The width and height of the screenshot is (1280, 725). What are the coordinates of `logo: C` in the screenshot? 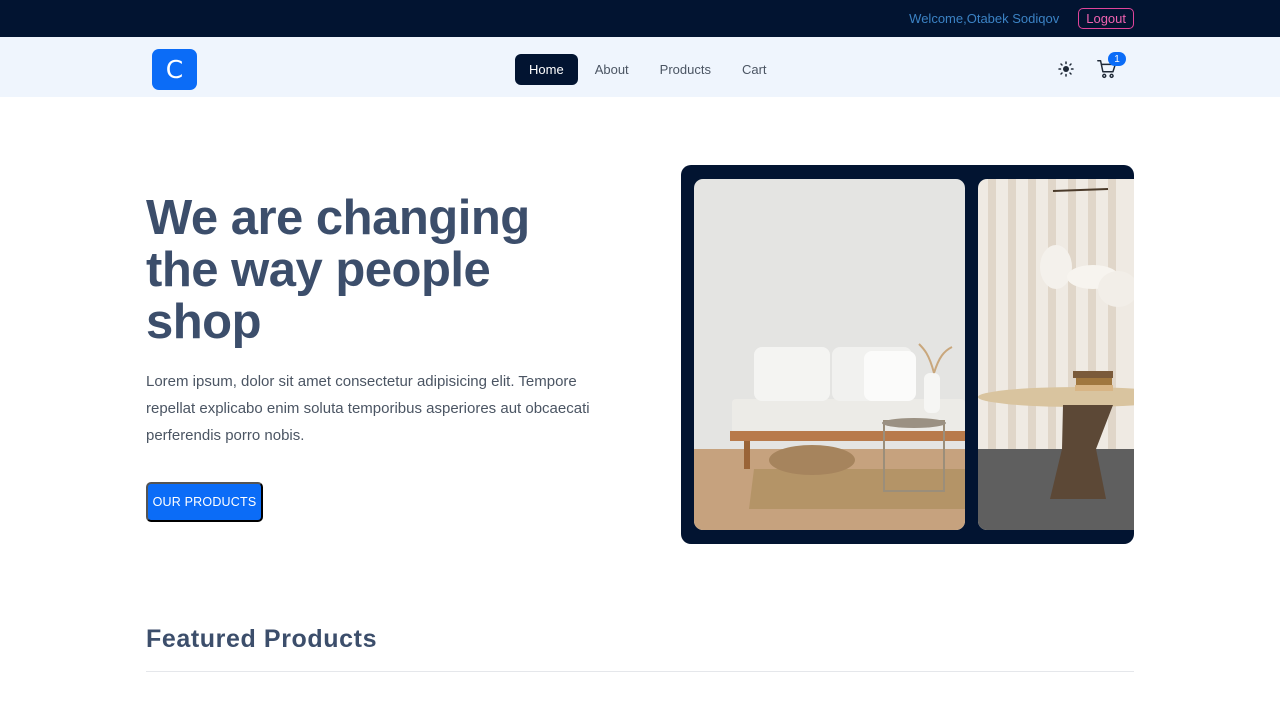 It's located at (174, 69).